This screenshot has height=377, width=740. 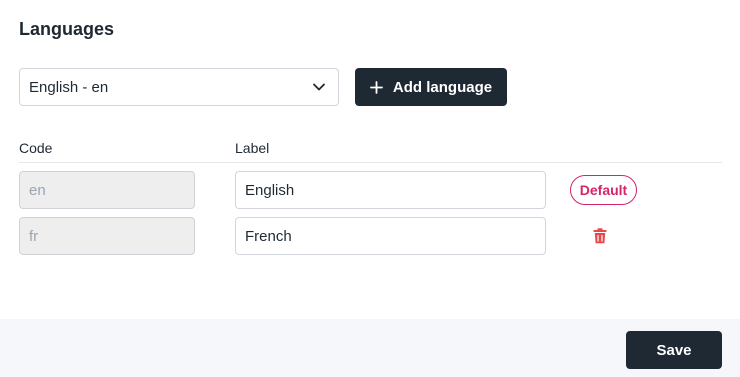 What do you see at coordinates (674, 350) in the screenshot?
I see `save-button: Save` at bounding box center [674, 350].